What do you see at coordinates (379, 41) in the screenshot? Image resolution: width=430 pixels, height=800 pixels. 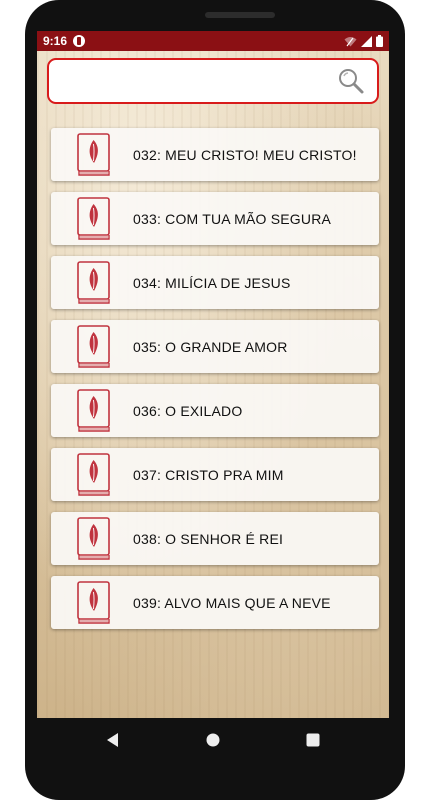 I see `battery-icon` at bounding box center [379, 41].